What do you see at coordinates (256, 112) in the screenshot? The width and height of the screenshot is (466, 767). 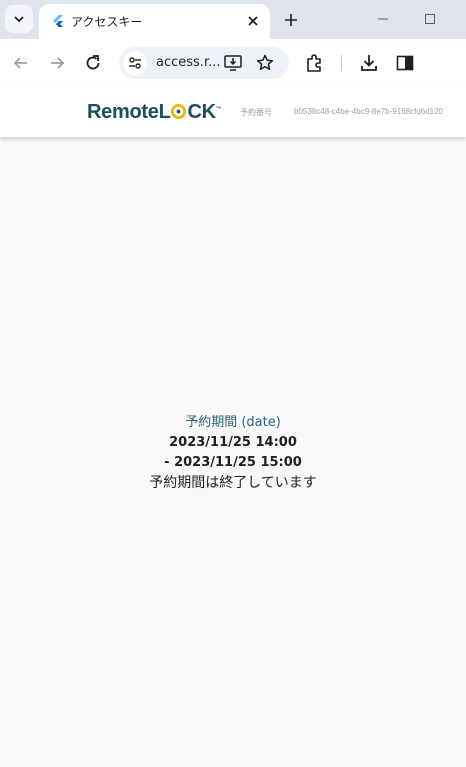 I see `booking-number-label: 予約番号` at bounding box center [256, 112].